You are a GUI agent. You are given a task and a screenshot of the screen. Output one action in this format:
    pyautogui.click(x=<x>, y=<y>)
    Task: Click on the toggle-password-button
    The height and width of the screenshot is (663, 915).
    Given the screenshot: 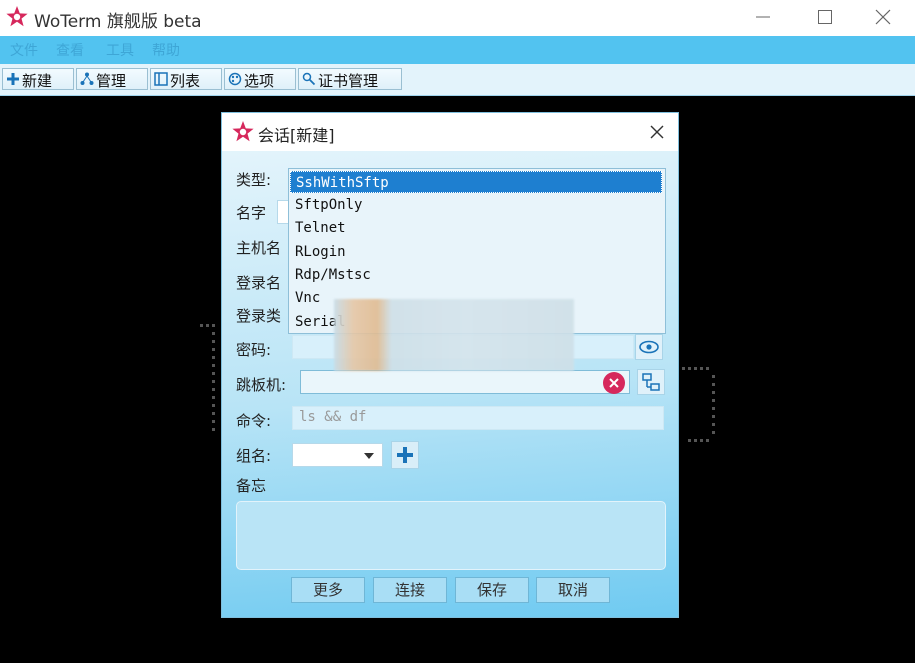 What is the action you would take?
    pyautogui.click(x=649, y=347)
    